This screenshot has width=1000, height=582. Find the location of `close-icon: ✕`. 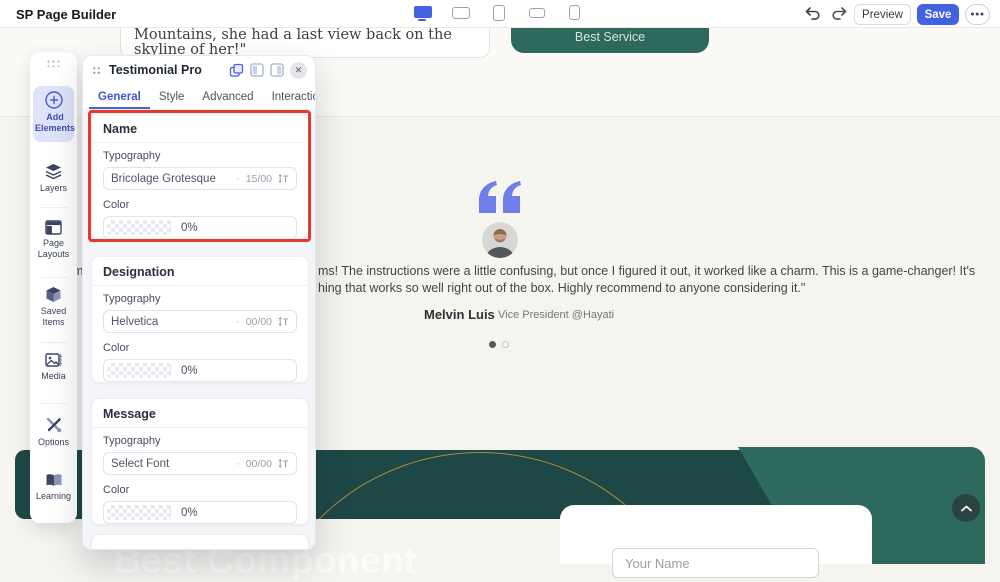

close-icon: ✕ is located at coordinates (298, 70).